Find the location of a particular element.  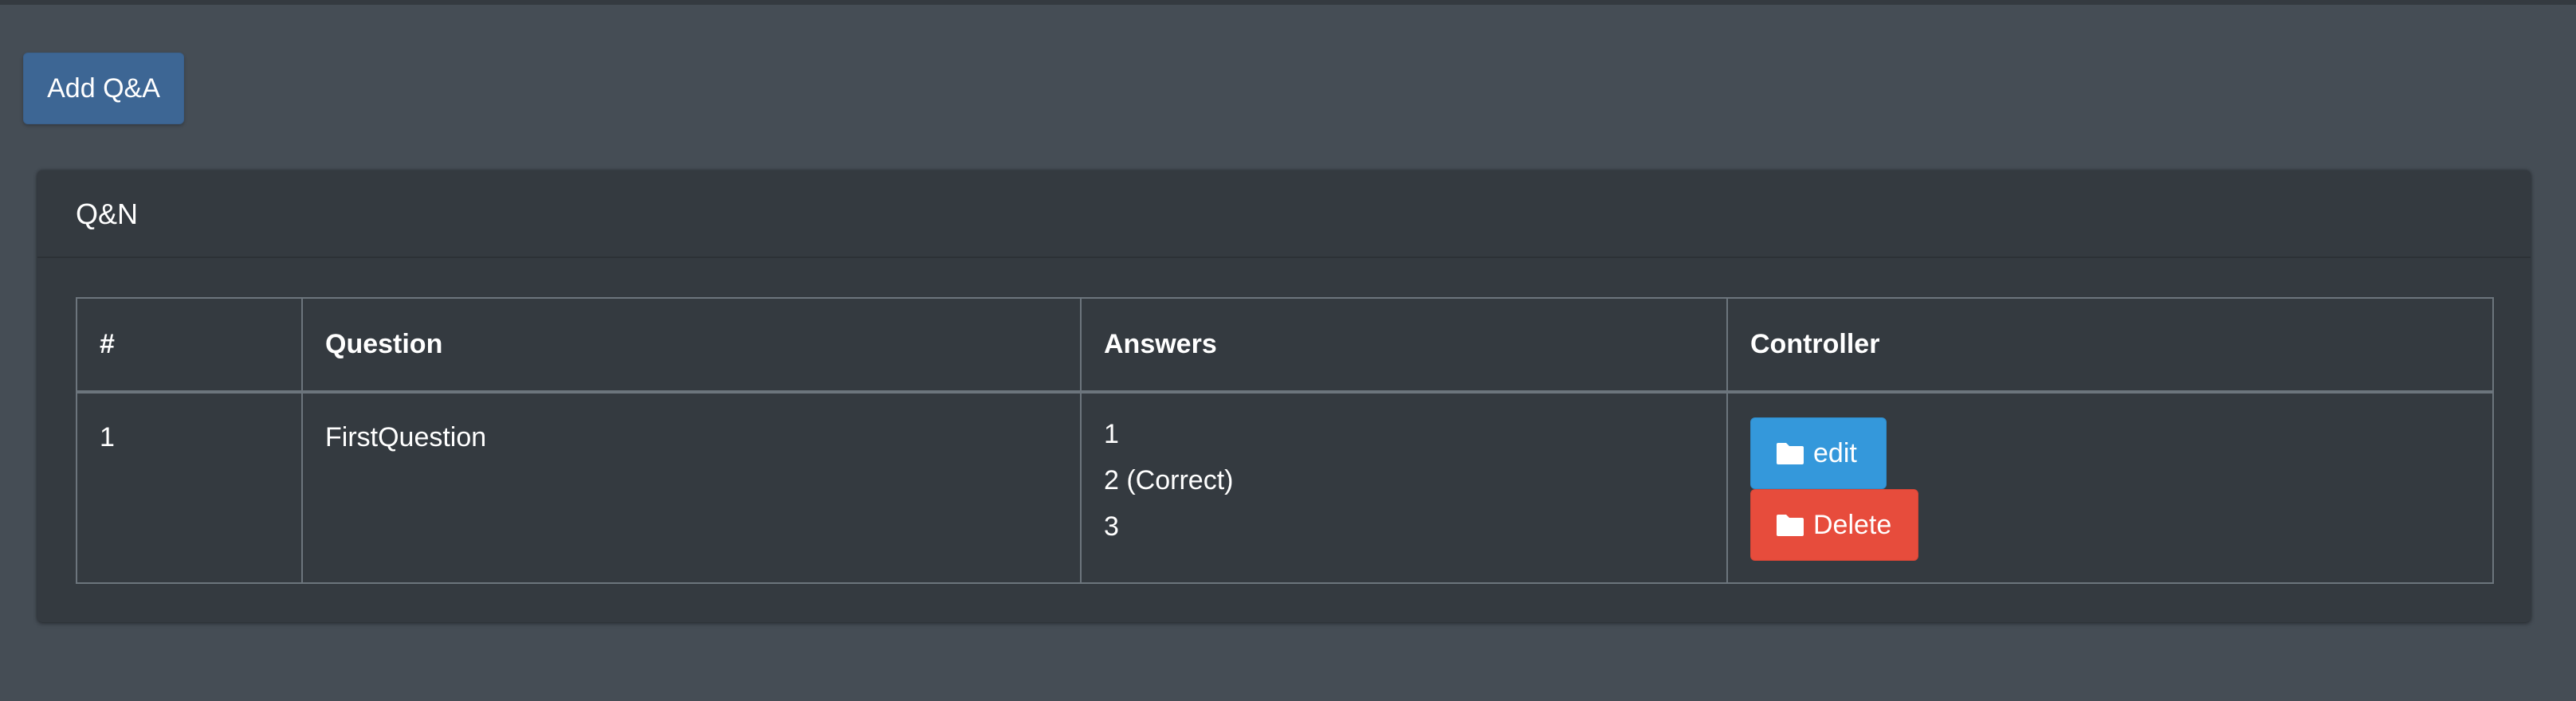

column-header-answers: Answers is located at coordinates (1404, 345).